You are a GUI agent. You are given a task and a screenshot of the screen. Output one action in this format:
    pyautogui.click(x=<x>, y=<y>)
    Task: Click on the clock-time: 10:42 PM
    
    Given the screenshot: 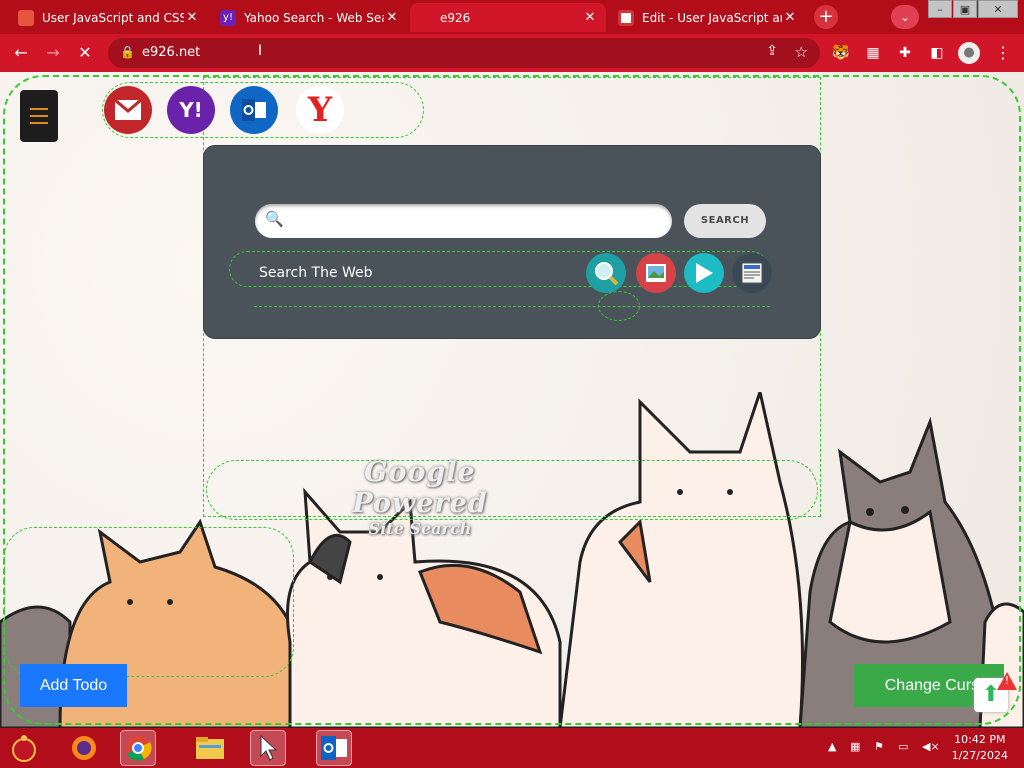 What is the action you would take?
    pyautogui.click(x=980, y=739)
    